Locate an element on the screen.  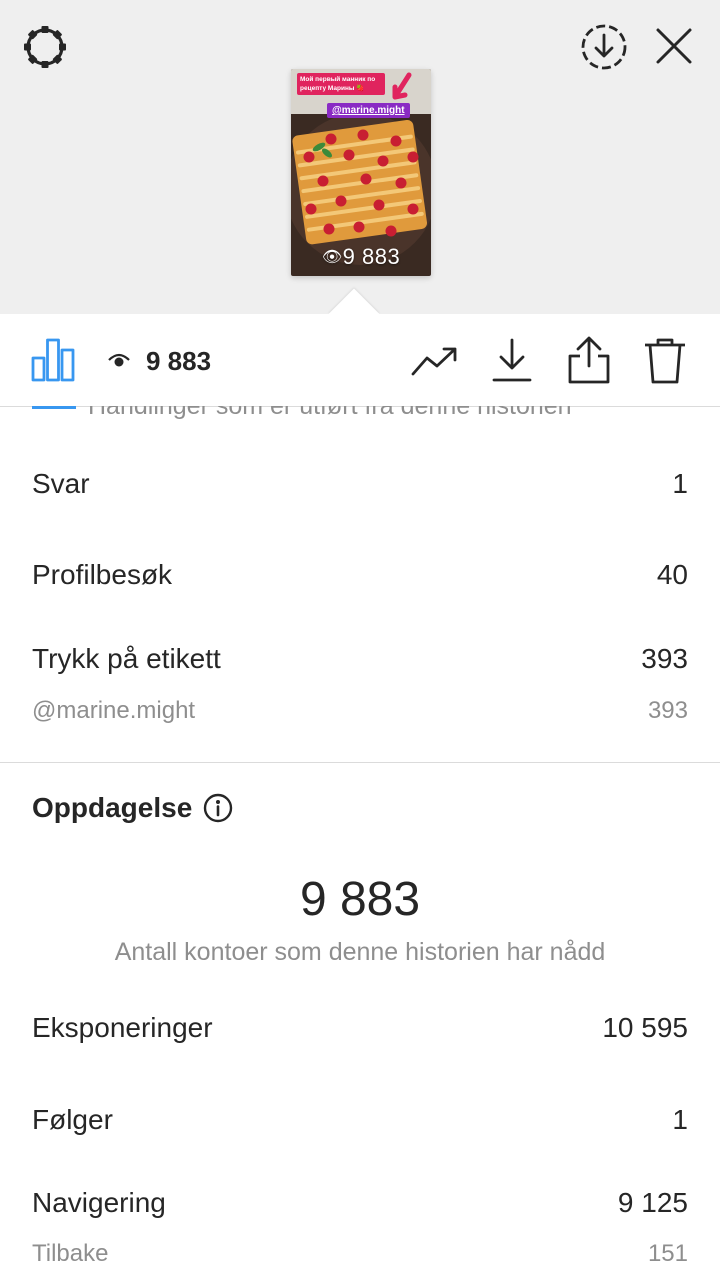
story-view-count: 👁9 883 is located at coordinates (361, 257).